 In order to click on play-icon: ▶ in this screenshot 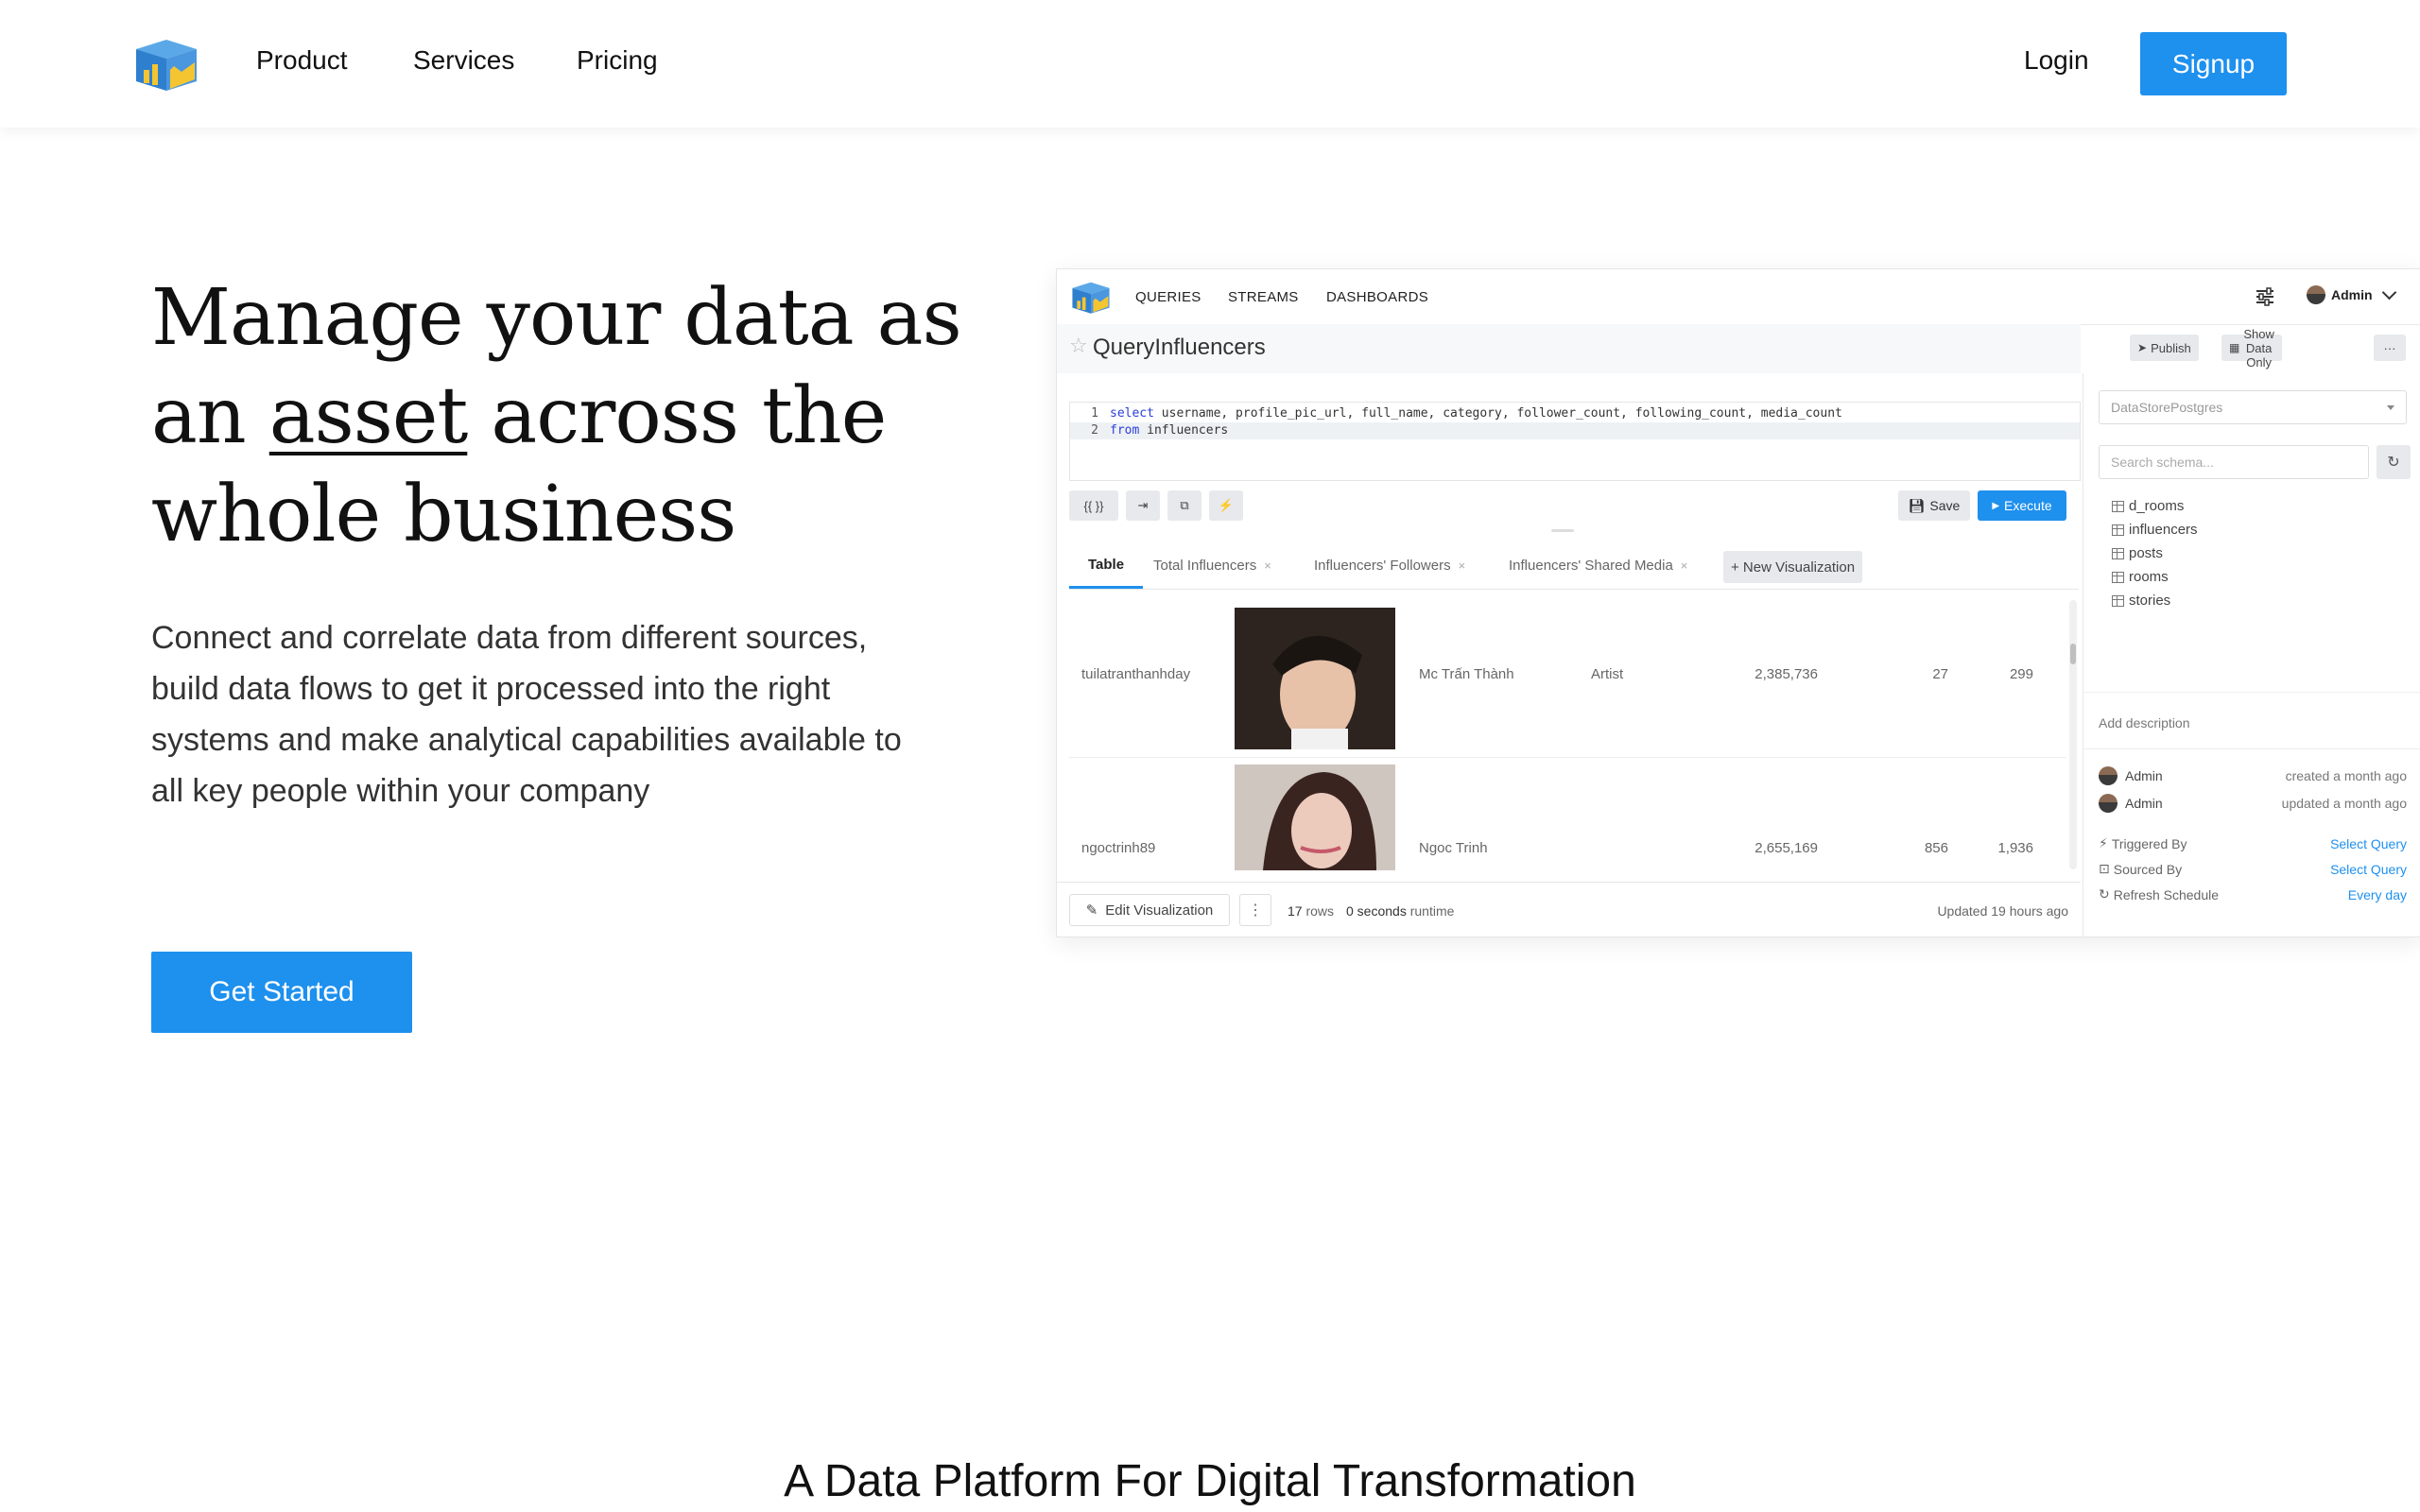, I will do `click(1996, 505)`.